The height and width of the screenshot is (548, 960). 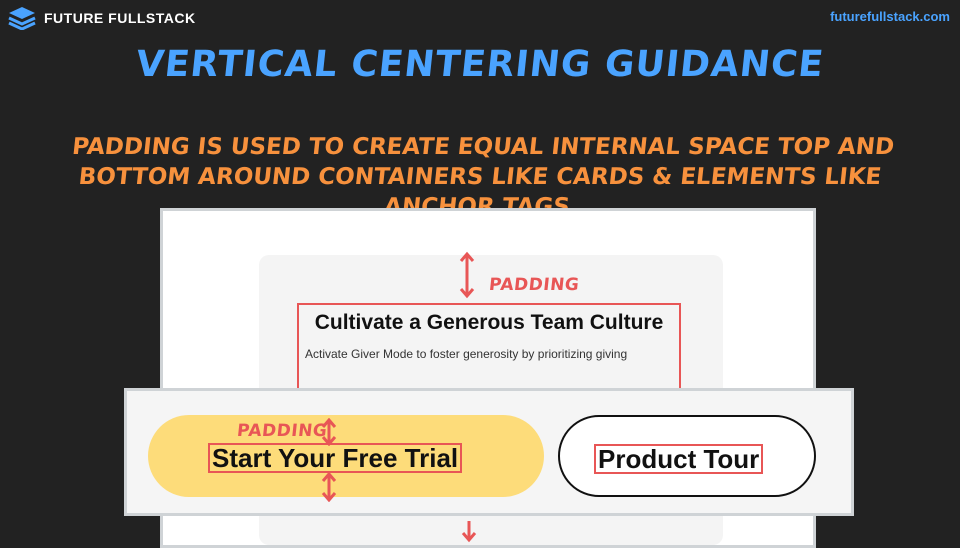 What do you see at coordinates (489, 322) in the screenshot?
I see `card-title: Cultivate a Generous Team Culture` at bounding box center [489, 322].